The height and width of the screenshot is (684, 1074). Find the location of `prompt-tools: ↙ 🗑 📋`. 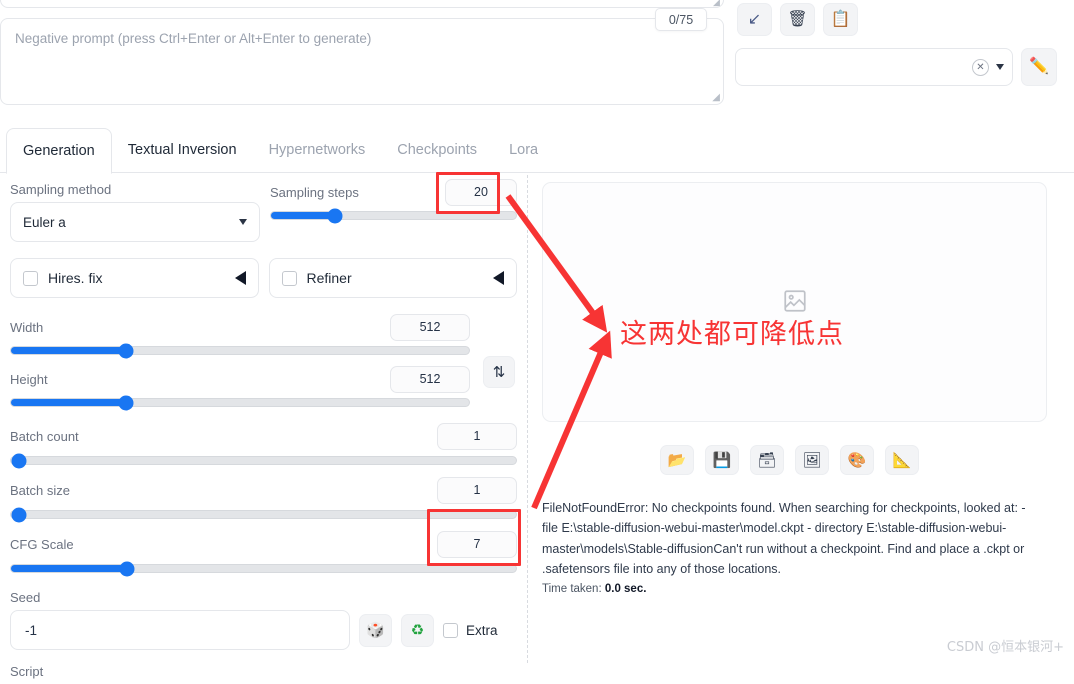

prompt-tools: ↙ 🗑 📋 is located at coordinates (797, 19).